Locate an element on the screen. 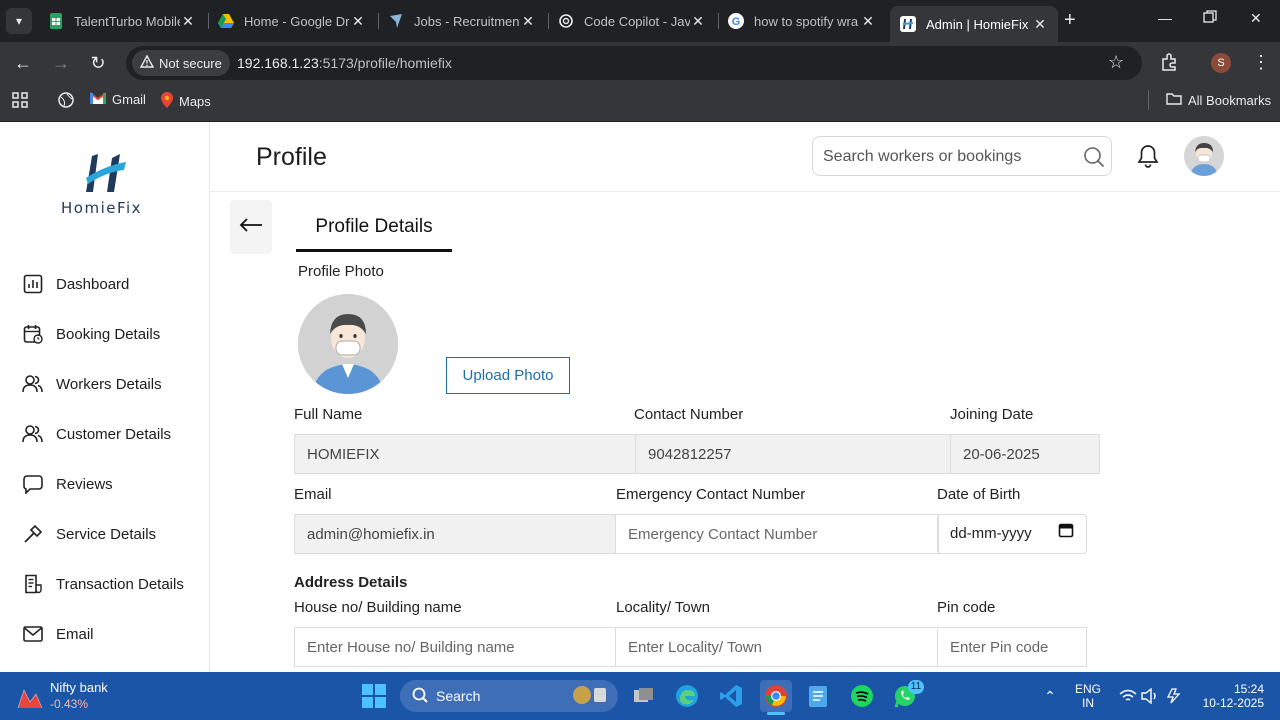  window-close-icon: ✕ is located at coordinates (1256, 18).